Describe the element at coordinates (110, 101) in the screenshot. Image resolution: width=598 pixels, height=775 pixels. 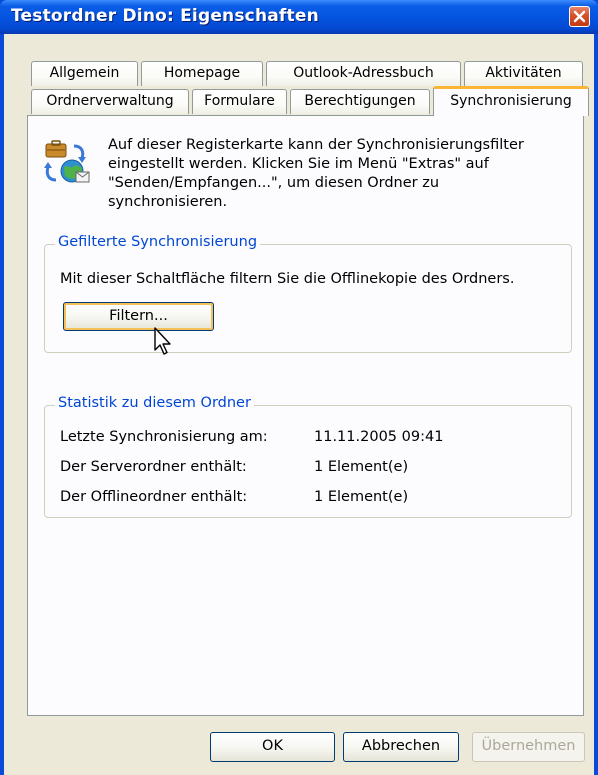
I see `tab-ordnerverwaltung: Ordnerverwaltung` at that location.